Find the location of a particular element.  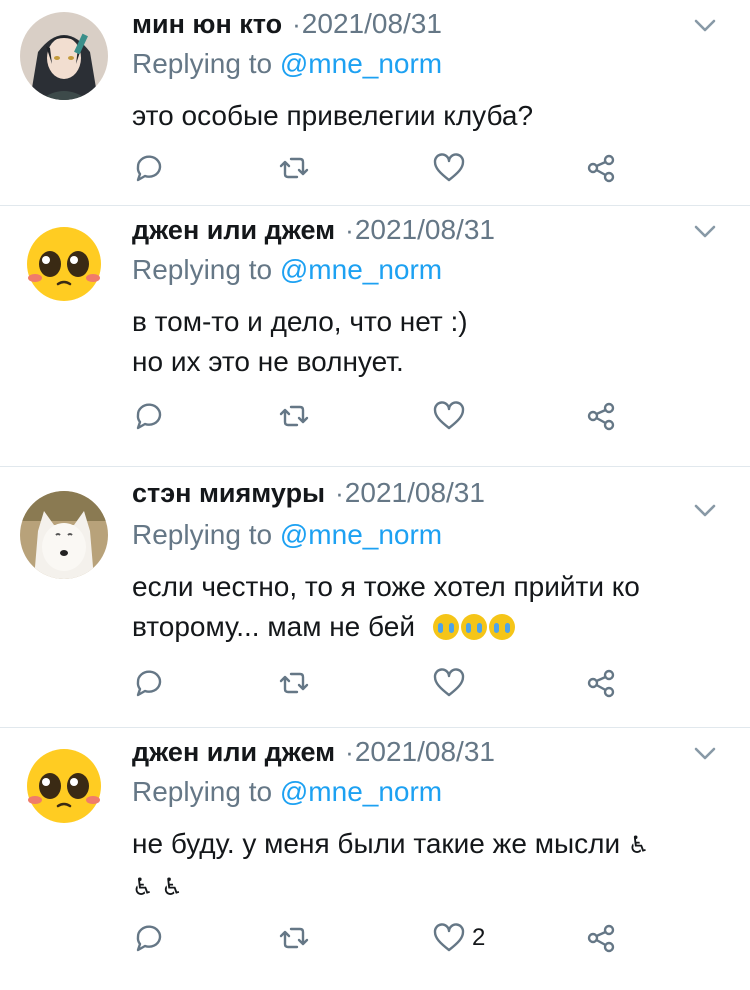

white-wolf-avatar is located at coordinates (64, 535).